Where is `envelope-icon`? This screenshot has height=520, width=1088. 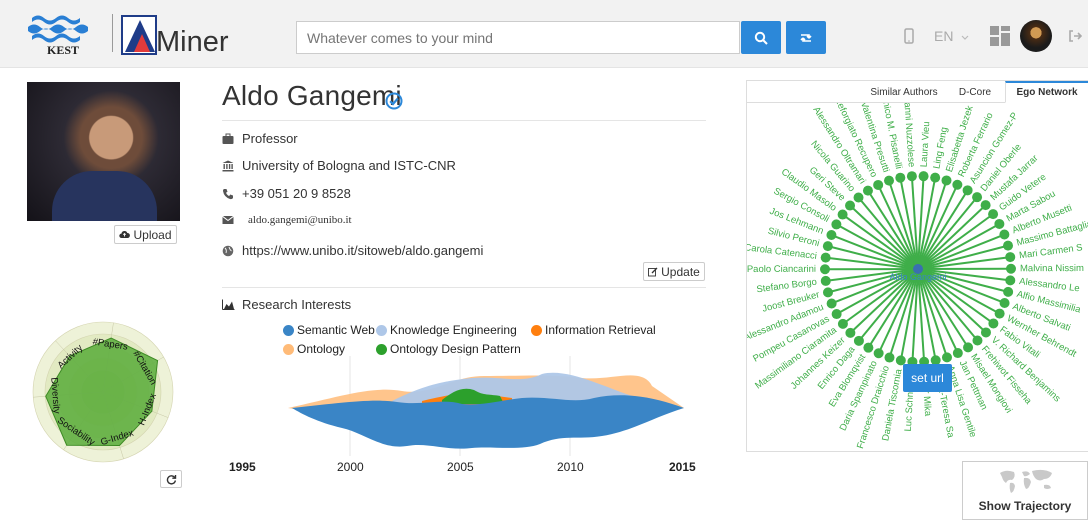
envelope-icon is located at coordinates (228, 219).